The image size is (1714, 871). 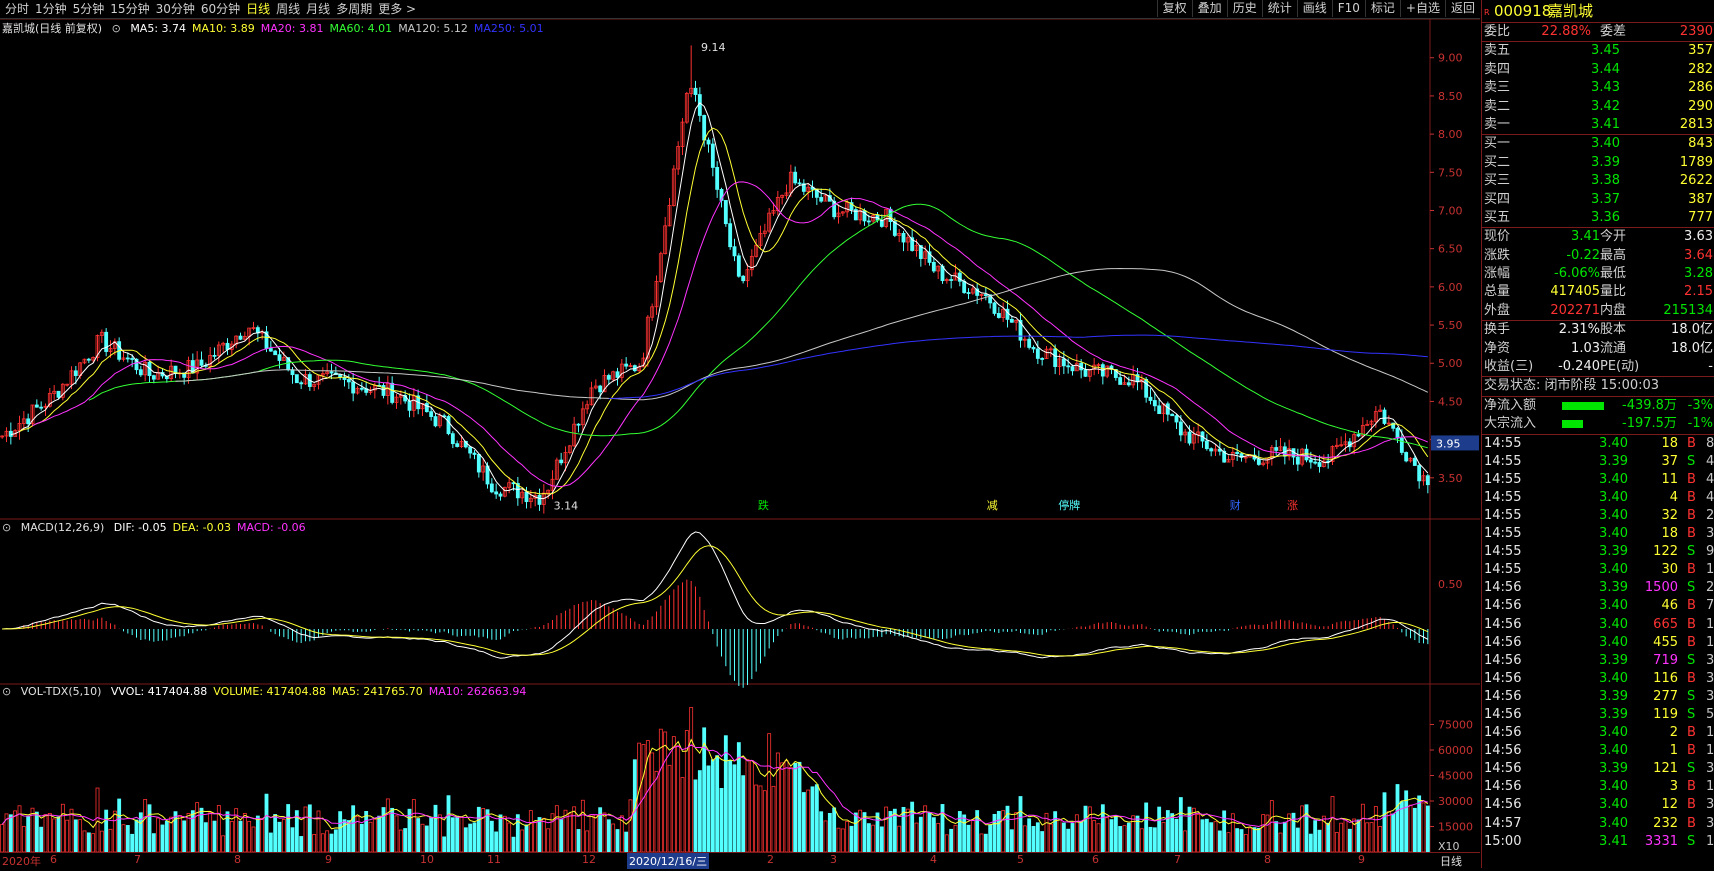 What do you see at coordinates (1598, 144) in the screenshot?
I see `order-book-row: 买一 3.40 843` at bounding box center [1598, 144].